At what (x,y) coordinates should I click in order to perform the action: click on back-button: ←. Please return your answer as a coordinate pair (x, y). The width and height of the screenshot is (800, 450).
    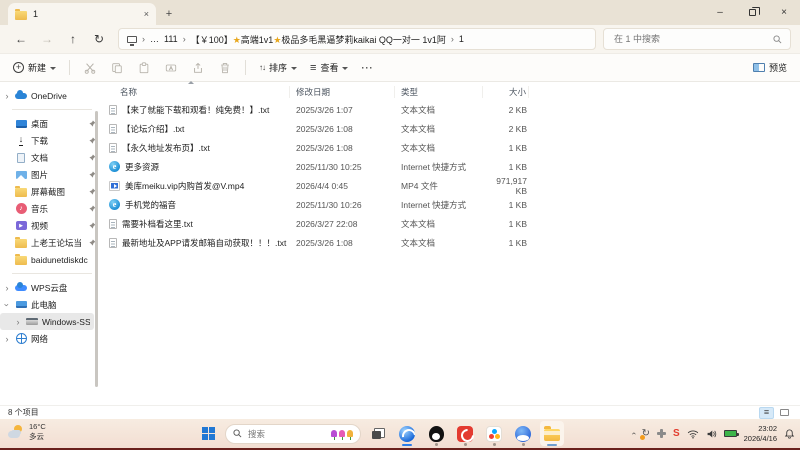
    Looking at the image, I should click on (21, 39).